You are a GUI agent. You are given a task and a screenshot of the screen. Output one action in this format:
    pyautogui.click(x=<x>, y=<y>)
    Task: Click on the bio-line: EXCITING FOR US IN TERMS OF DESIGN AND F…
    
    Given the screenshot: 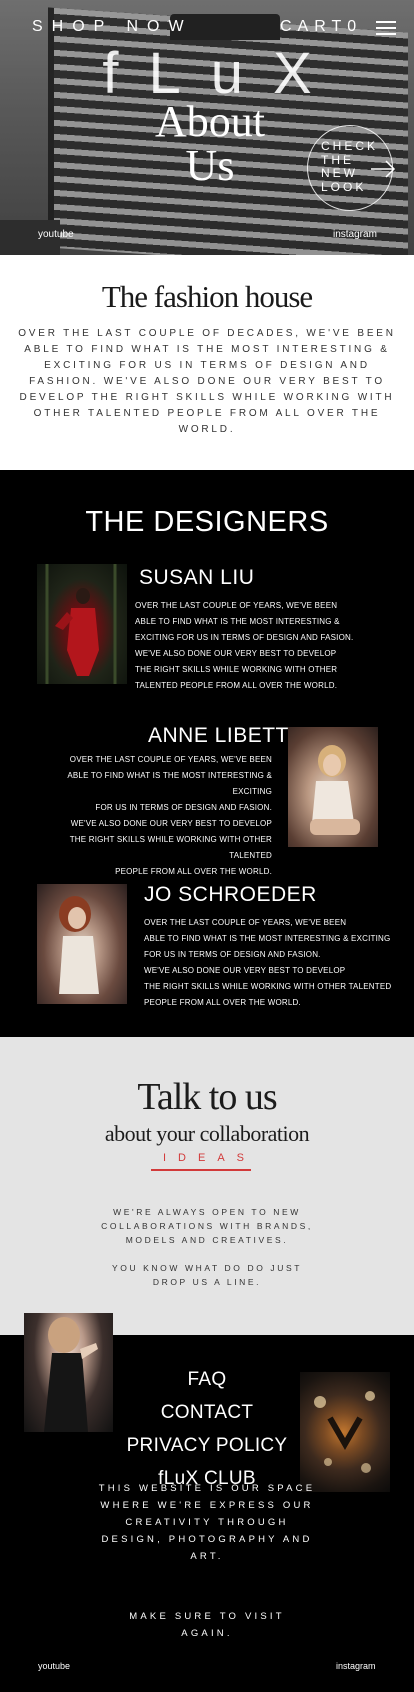 What is the action you would take?
    pyautogui.click(x=244, y=637)
    